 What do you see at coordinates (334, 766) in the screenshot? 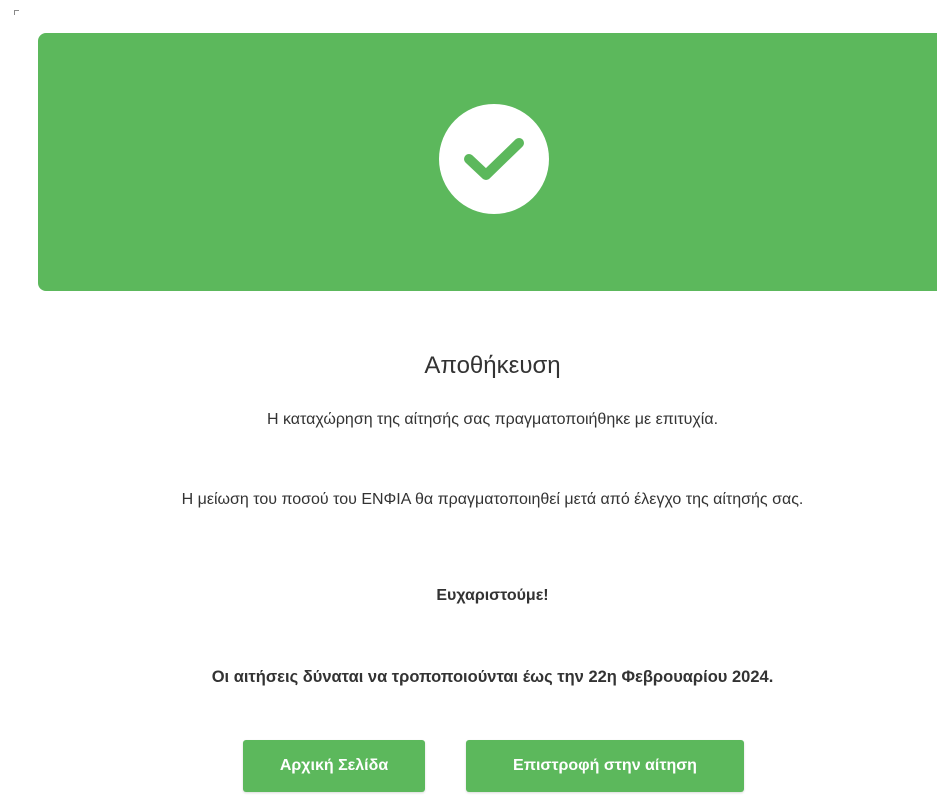
I see `home-page-button: Αρχική Σελίδα` at bounding box center [334, 766].